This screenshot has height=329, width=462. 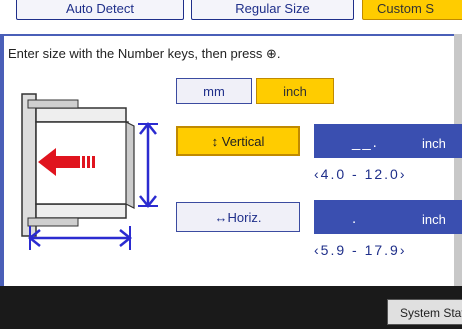 I want to click on tab-strip: Auto Detect Regular Size Custom S, so click(x=231, y=13).